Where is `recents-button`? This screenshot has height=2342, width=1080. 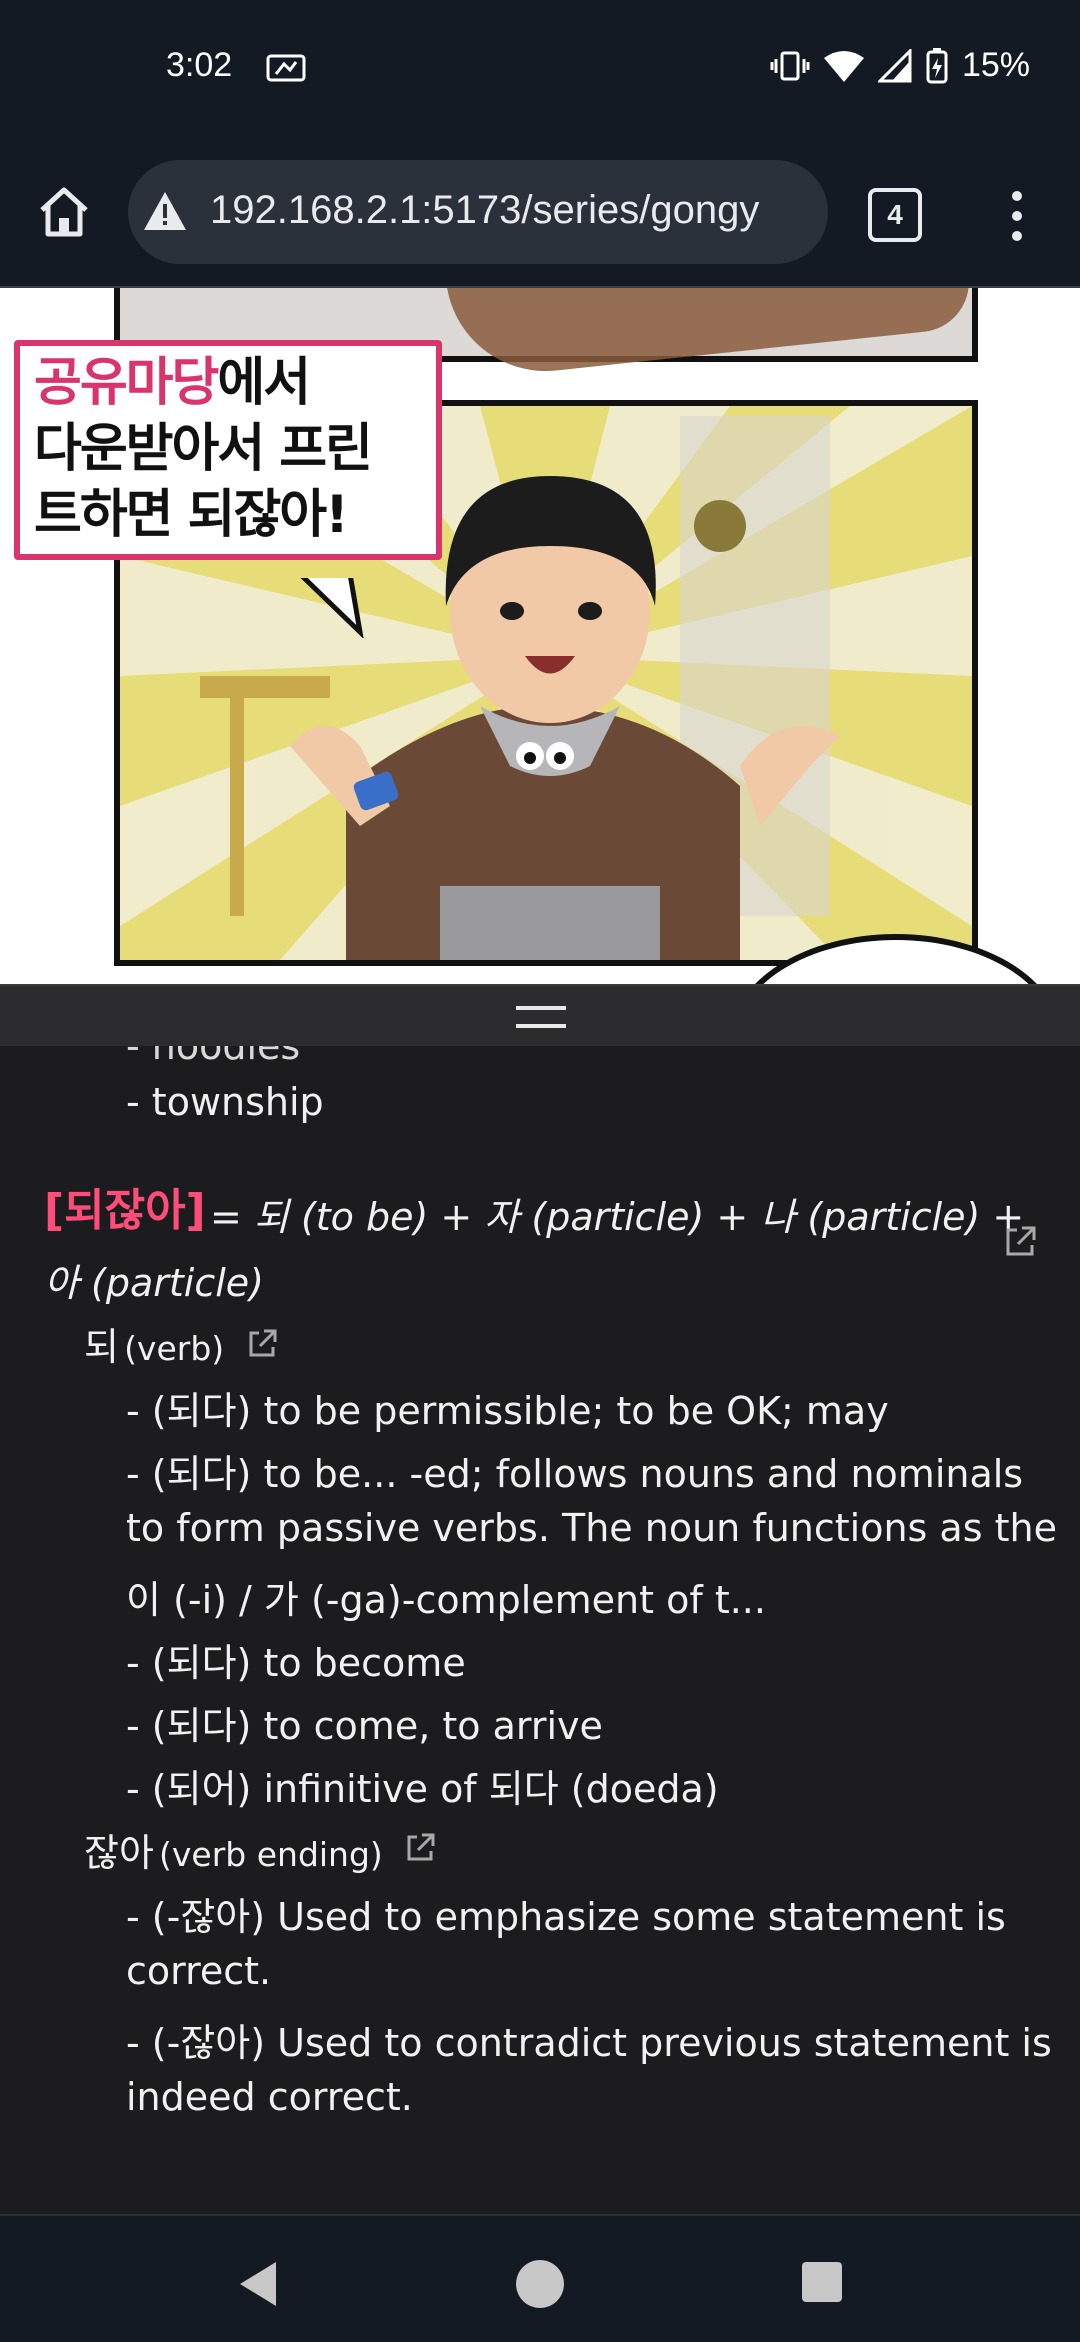 recents-button is located at coordinates (822, 2282).